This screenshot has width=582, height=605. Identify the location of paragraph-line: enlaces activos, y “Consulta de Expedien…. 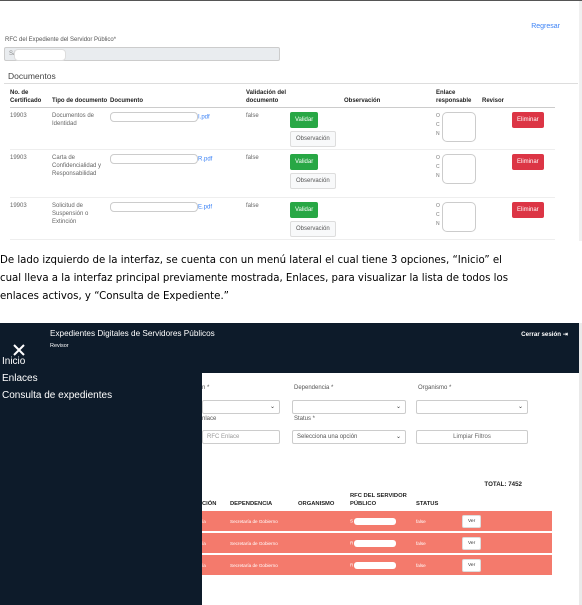
(114, 296).